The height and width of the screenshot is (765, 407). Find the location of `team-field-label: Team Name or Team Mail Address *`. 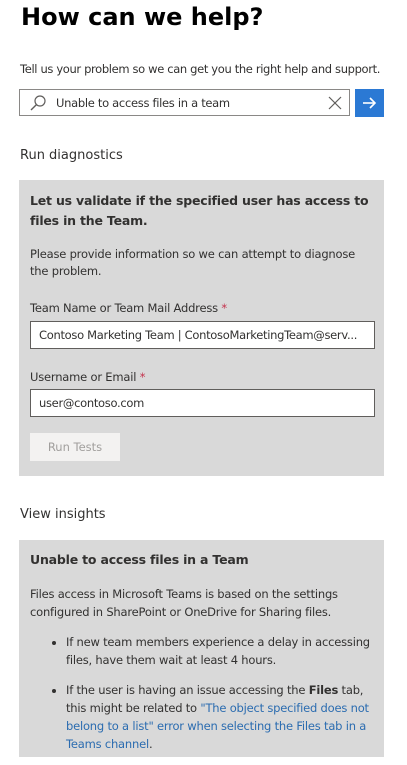

team-field-label: Team Name or Team Mail Address * is located at coordinates (128, 308).